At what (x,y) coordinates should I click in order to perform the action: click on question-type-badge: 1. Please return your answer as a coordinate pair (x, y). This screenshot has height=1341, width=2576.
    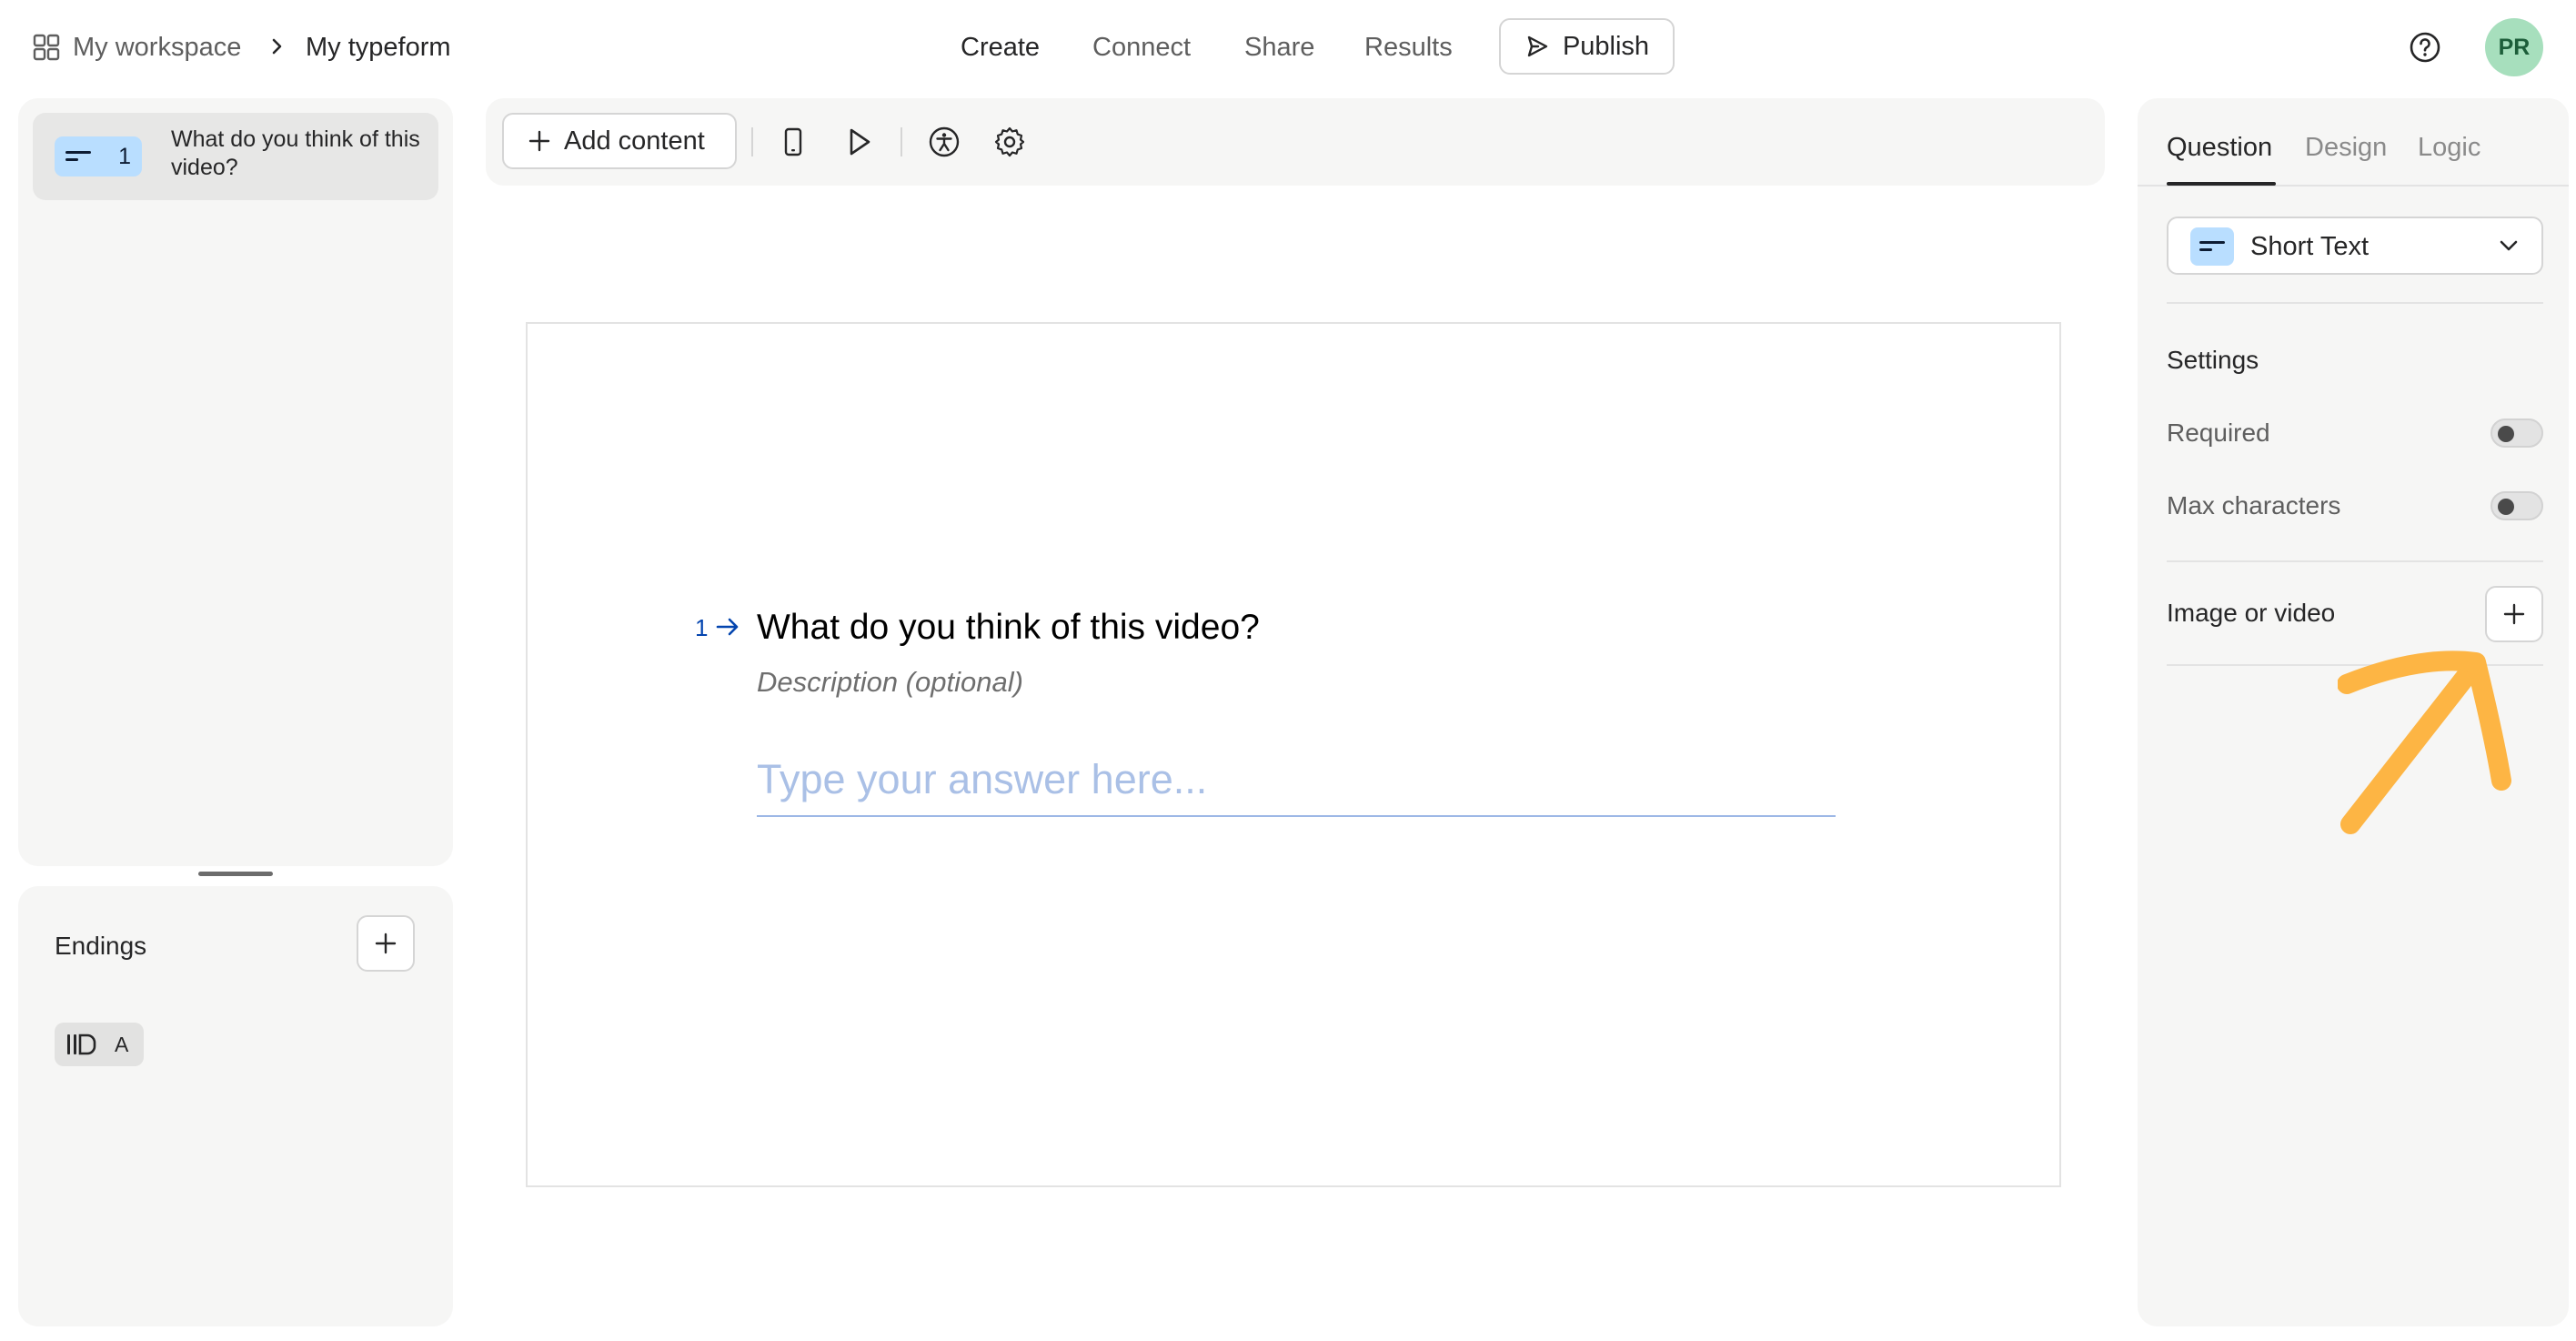
    Looking at the image, I should click on (98, 156).